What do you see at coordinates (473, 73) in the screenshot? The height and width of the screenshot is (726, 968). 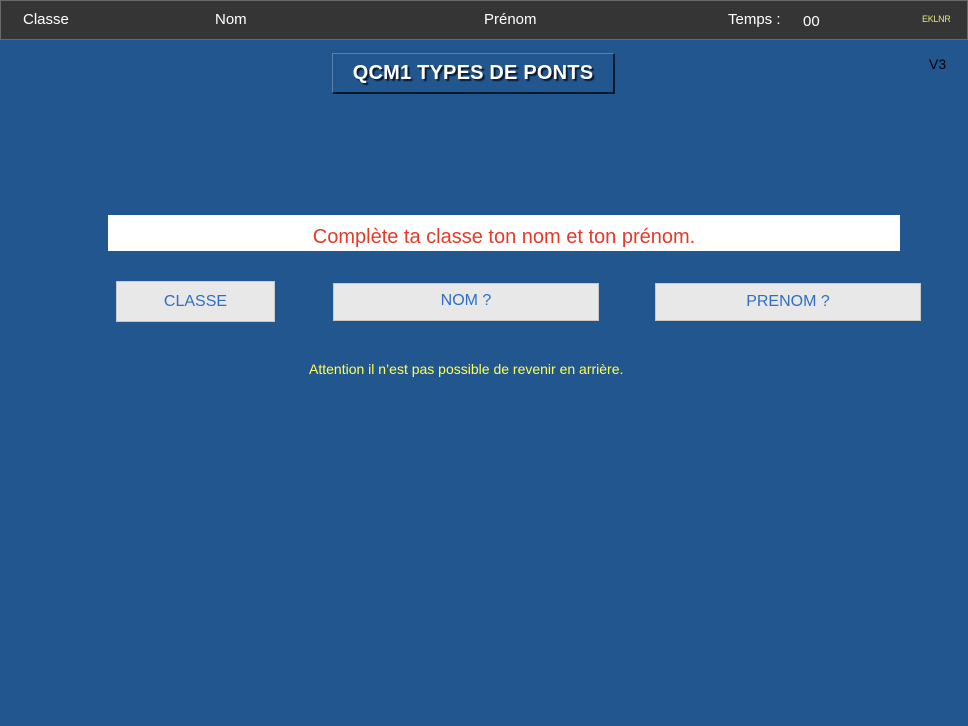 I see `page-title: QCM1 TYPES DE PONTS` at bounding box center [473, 73].